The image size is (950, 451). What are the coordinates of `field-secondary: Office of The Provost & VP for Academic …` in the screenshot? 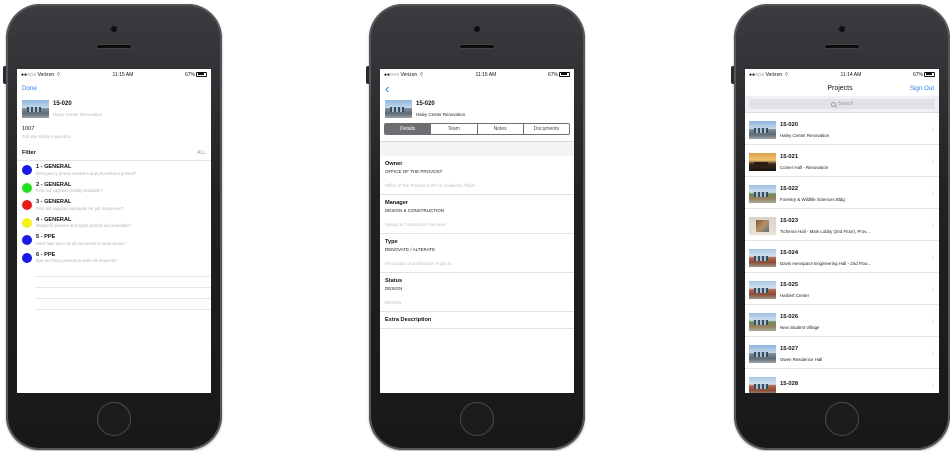 It's located at (430, 185).